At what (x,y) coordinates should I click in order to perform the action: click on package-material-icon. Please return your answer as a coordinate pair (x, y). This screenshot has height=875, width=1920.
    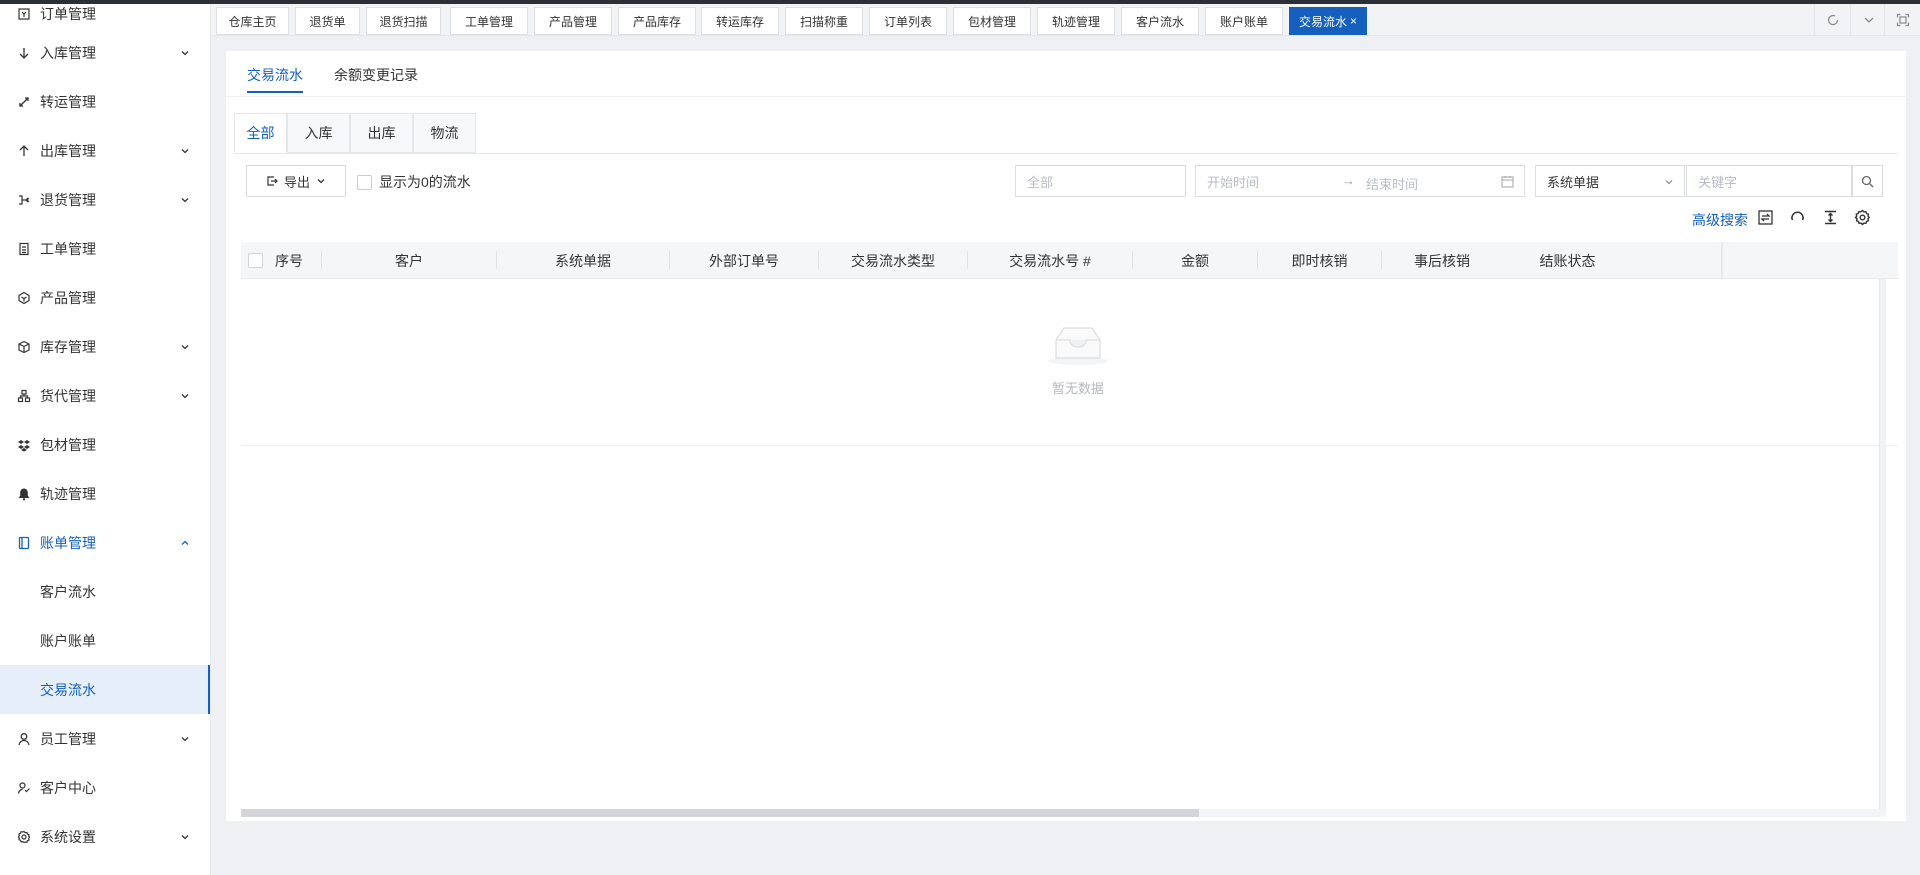
    Looking at the image, I should click on (24, 445).